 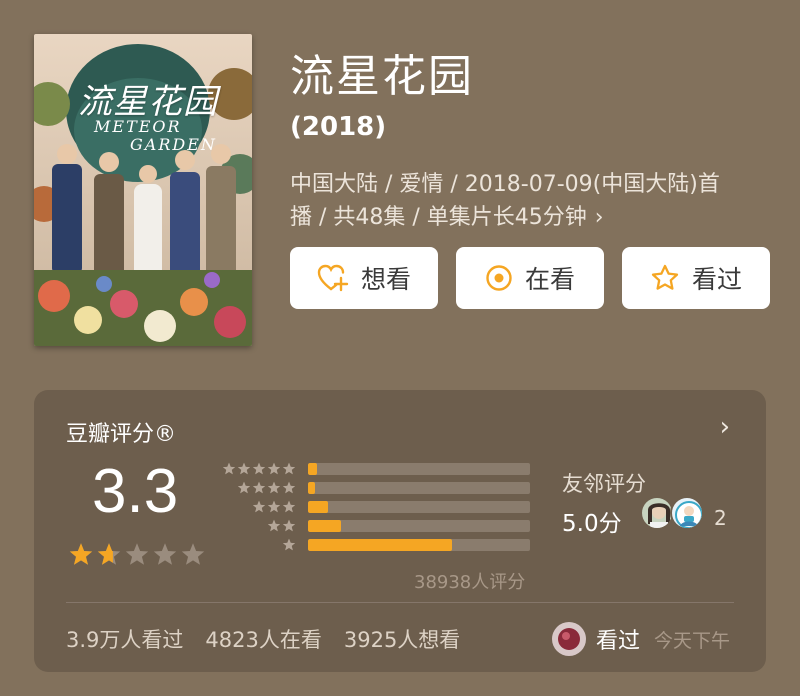 I want to click on want-count: 3925人想看, so click(x=402, y=639).